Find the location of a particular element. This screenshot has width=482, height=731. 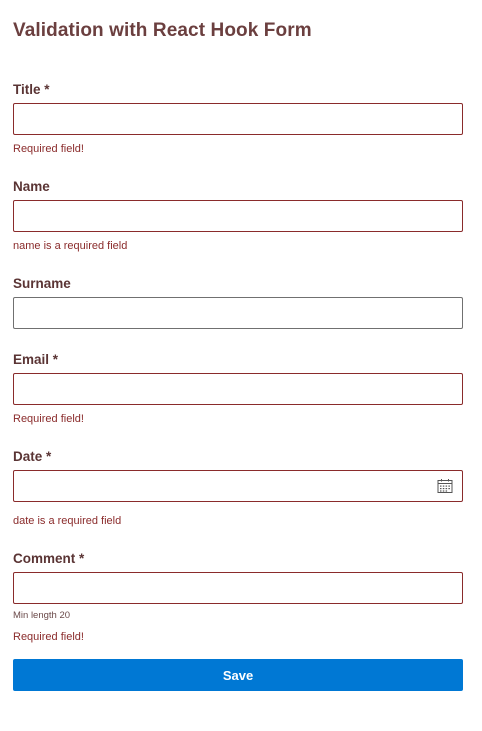

email-field is located at coordinates (238, 389).